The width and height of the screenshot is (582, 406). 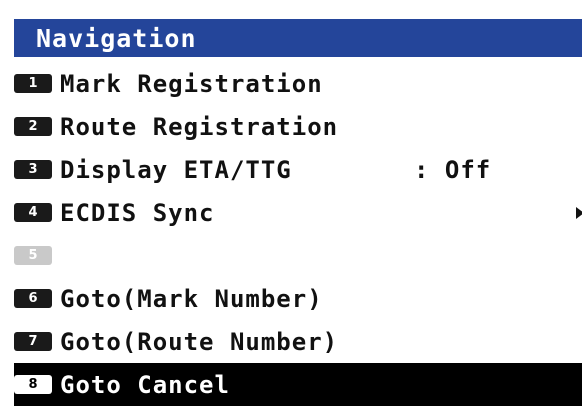 I want to click on menu-item-value: : Off, so click(x=453, y=169).